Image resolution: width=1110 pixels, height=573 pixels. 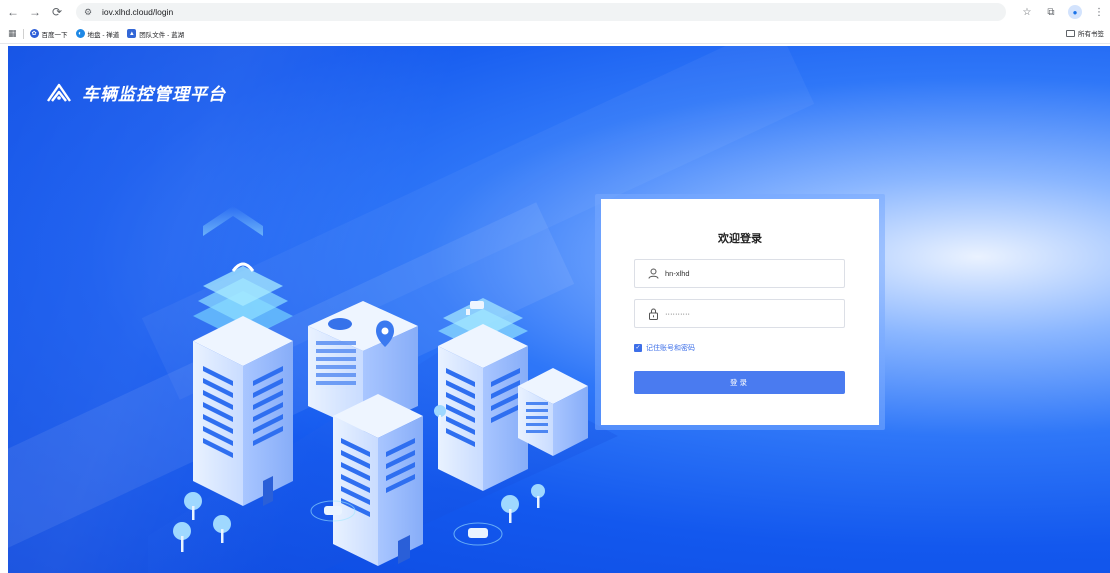 I want to click on bookmark-lanhu: ▲ 团队文件 - 蓝湖, so click(x=155, y=34).